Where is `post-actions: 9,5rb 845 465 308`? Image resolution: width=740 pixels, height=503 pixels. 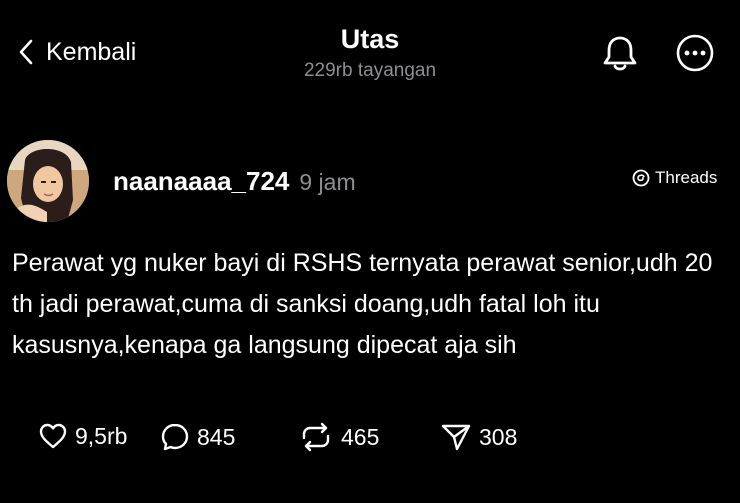
post-actions: 9,5rb 845 465 308 is located at coordinates (370, 442).